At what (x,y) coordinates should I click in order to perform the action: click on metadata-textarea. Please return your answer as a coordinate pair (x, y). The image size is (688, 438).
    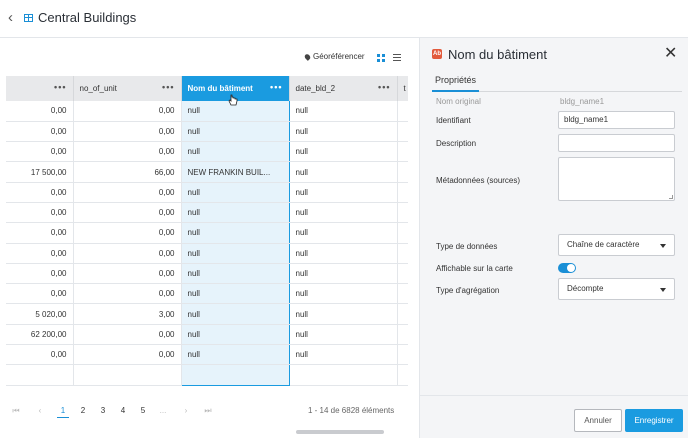
    Looking at the image, I should click on (616, 179).